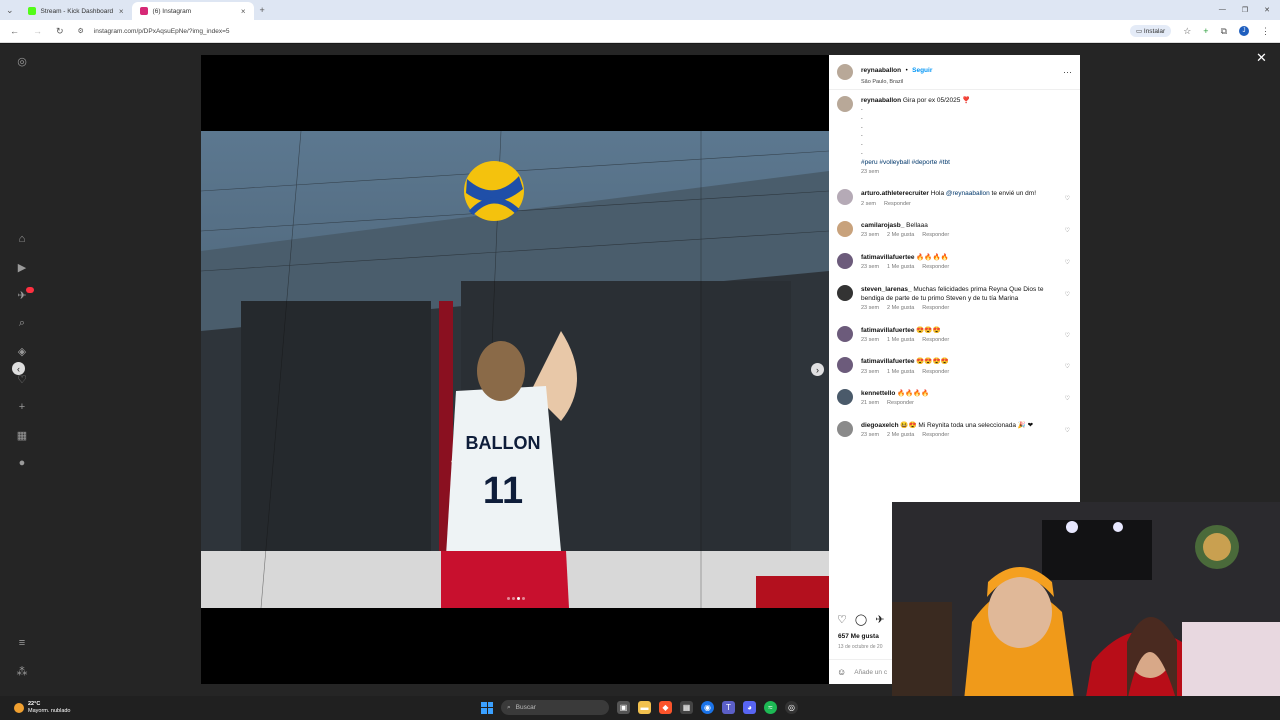  Describe the element at coordinates (22, 407) in the screenshot. I see `create-plus-icon: +` at that location.